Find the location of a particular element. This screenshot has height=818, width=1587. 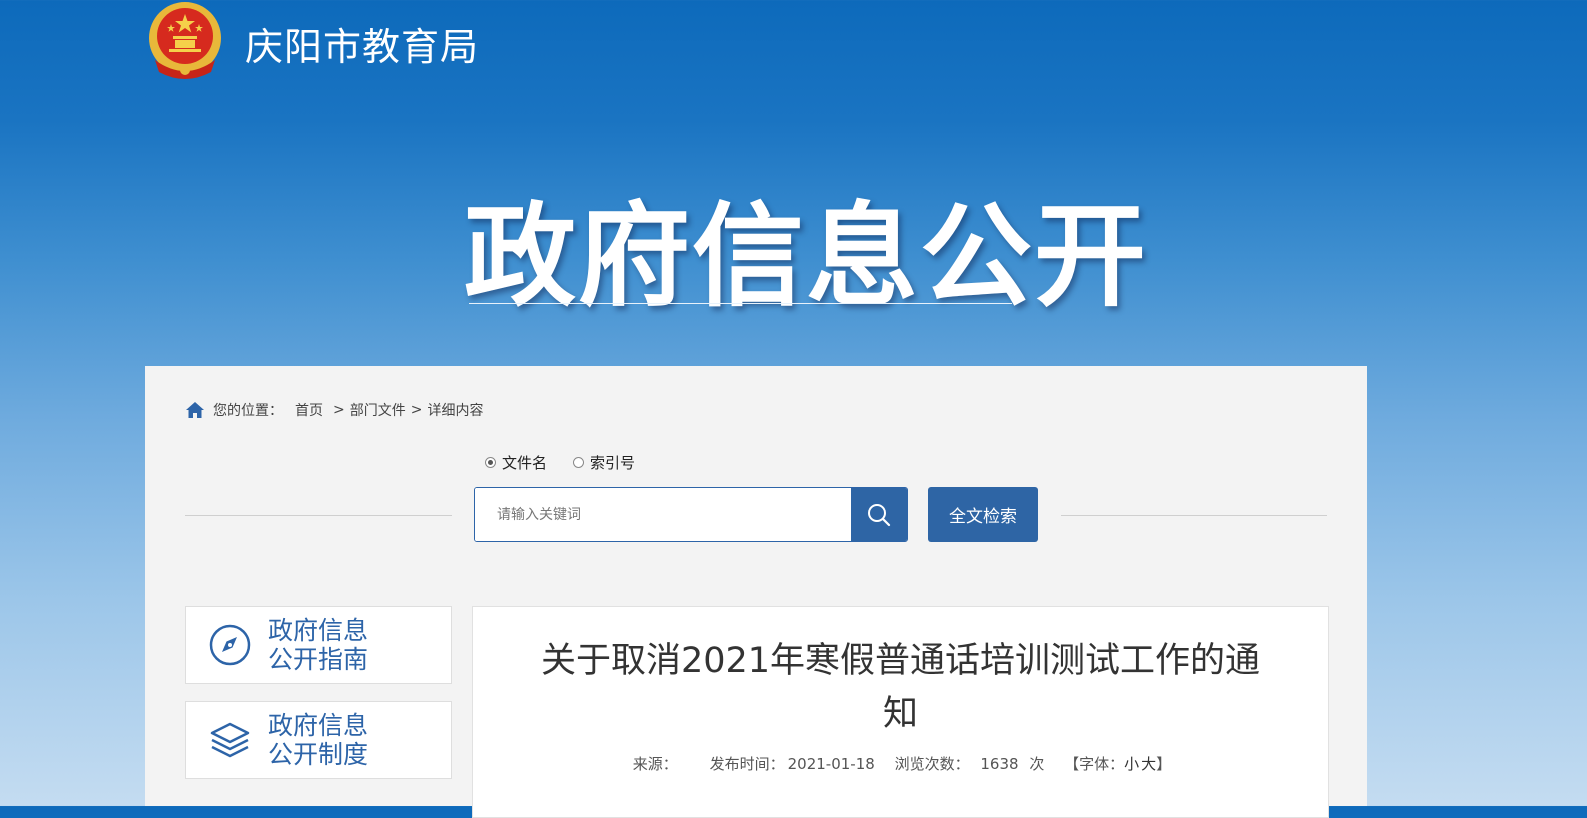

radio-filename-dot is located at coordinates (490, 462).